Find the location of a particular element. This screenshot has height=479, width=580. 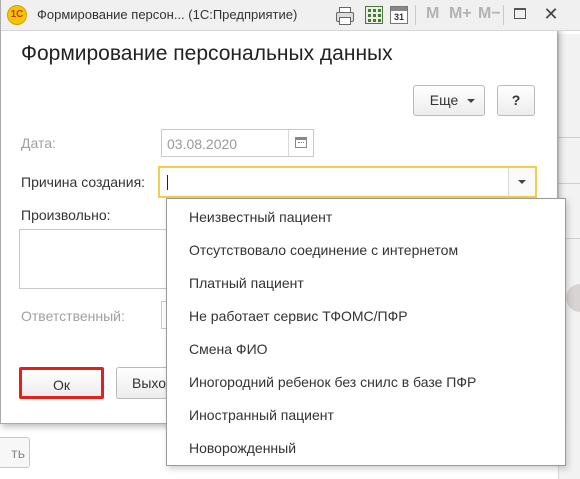

memory-button-m-plus: M+ is located at coordinates (460, 14).